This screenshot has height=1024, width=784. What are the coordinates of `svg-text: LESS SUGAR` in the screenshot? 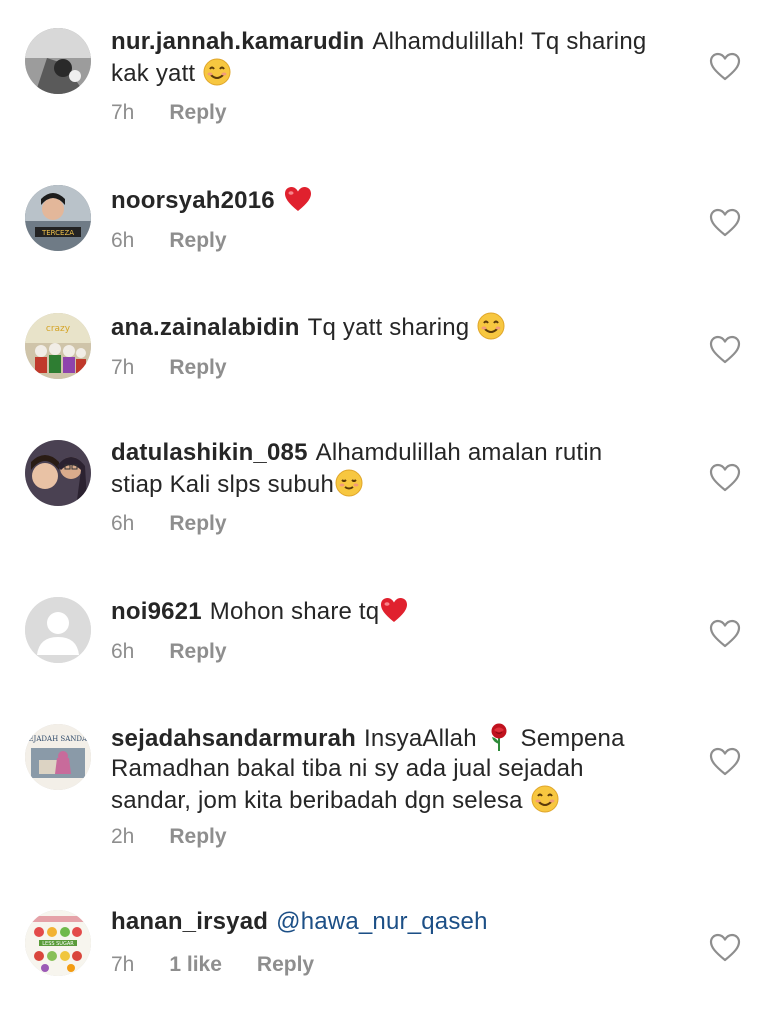 It's located at (58, 944).